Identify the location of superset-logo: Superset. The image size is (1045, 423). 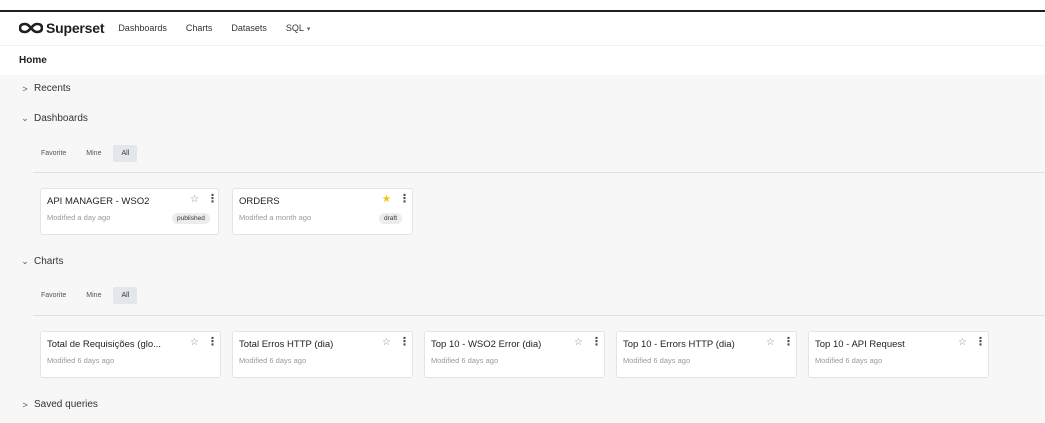
(62, 27).